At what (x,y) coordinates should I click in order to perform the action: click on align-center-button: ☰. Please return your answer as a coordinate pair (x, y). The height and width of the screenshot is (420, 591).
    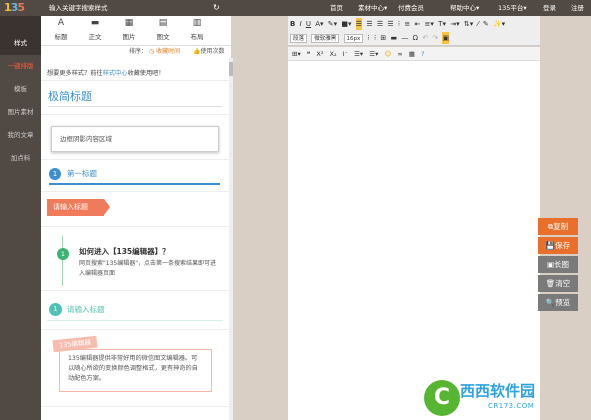
    Looking at the image, I should click on (369, 24).